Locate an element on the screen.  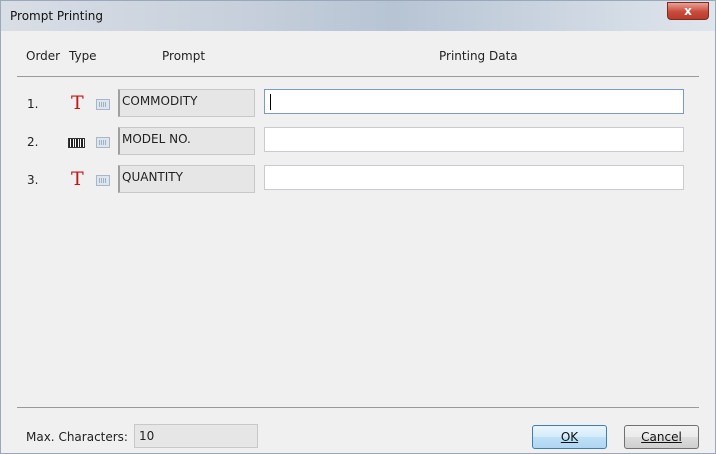
column-header-order: Order is located at coordinates (43, 56).